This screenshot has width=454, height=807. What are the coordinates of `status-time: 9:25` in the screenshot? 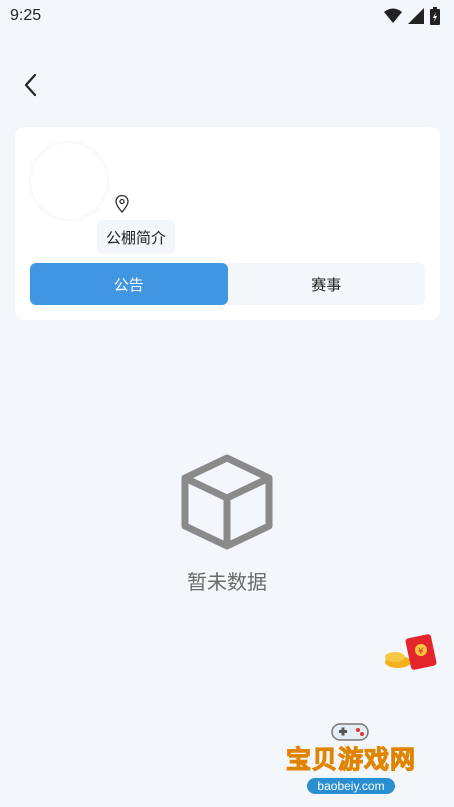 It's located at (26, 15).